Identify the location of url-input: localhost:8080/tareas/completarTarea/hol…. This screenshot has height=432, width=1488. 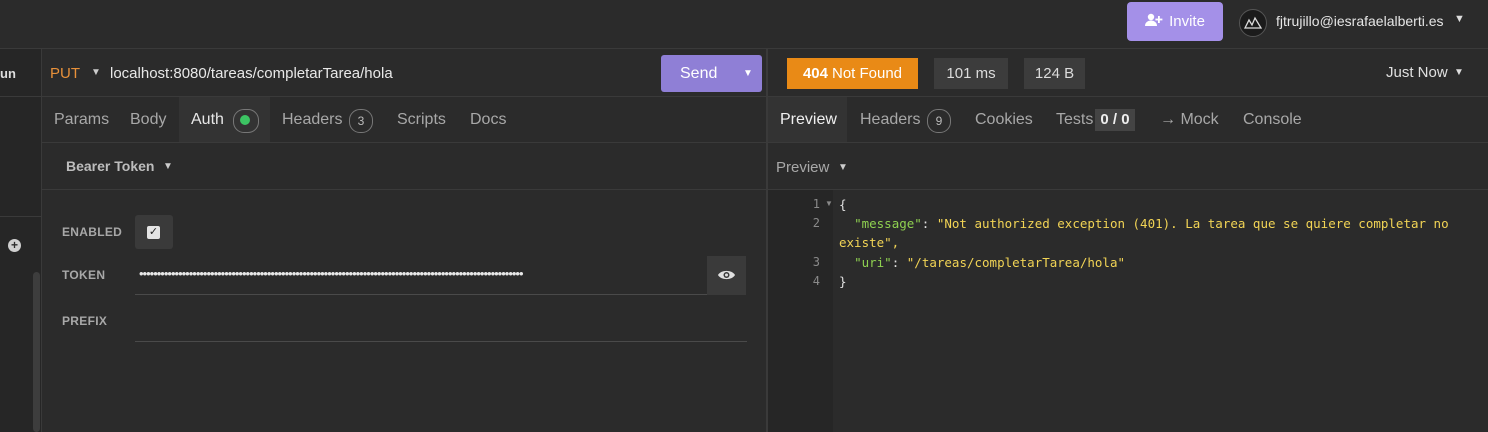
(251, 73).